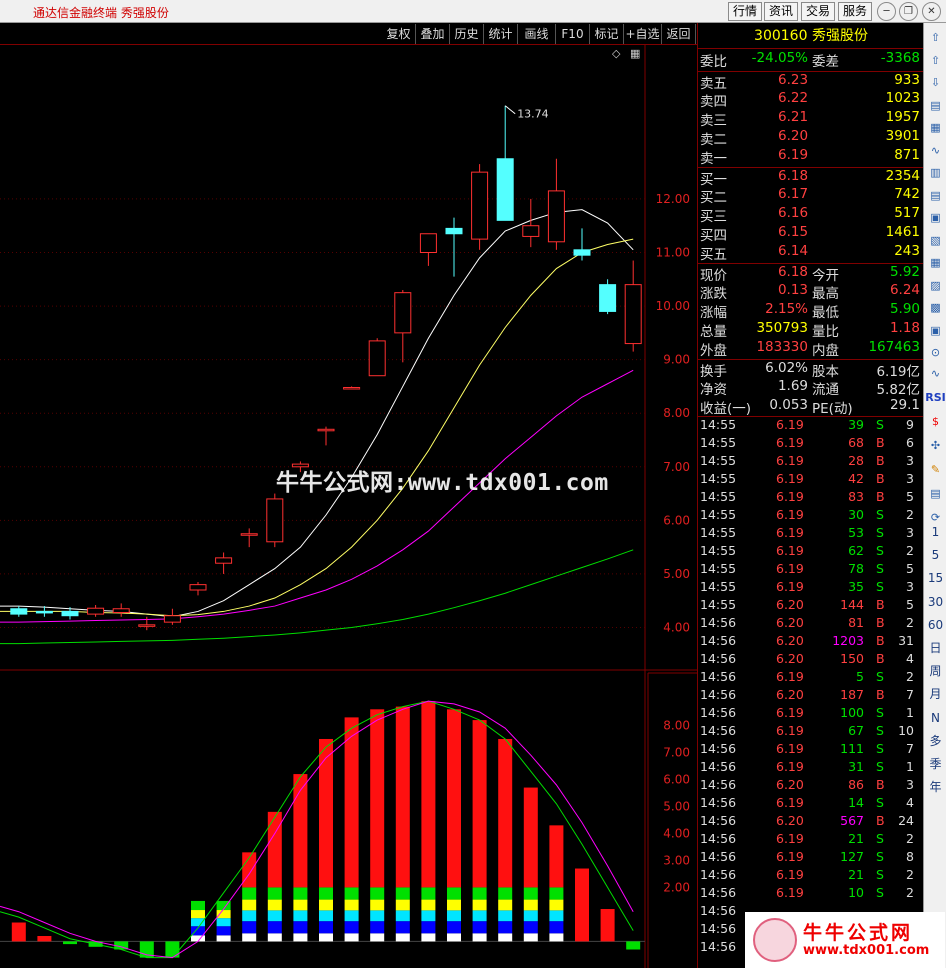 This screenshot has height=968, width=946. What do you see at coordinates (935, 353) in the screenshot?
I see `info-icon: ⊙` at bounding box center [935, 353].